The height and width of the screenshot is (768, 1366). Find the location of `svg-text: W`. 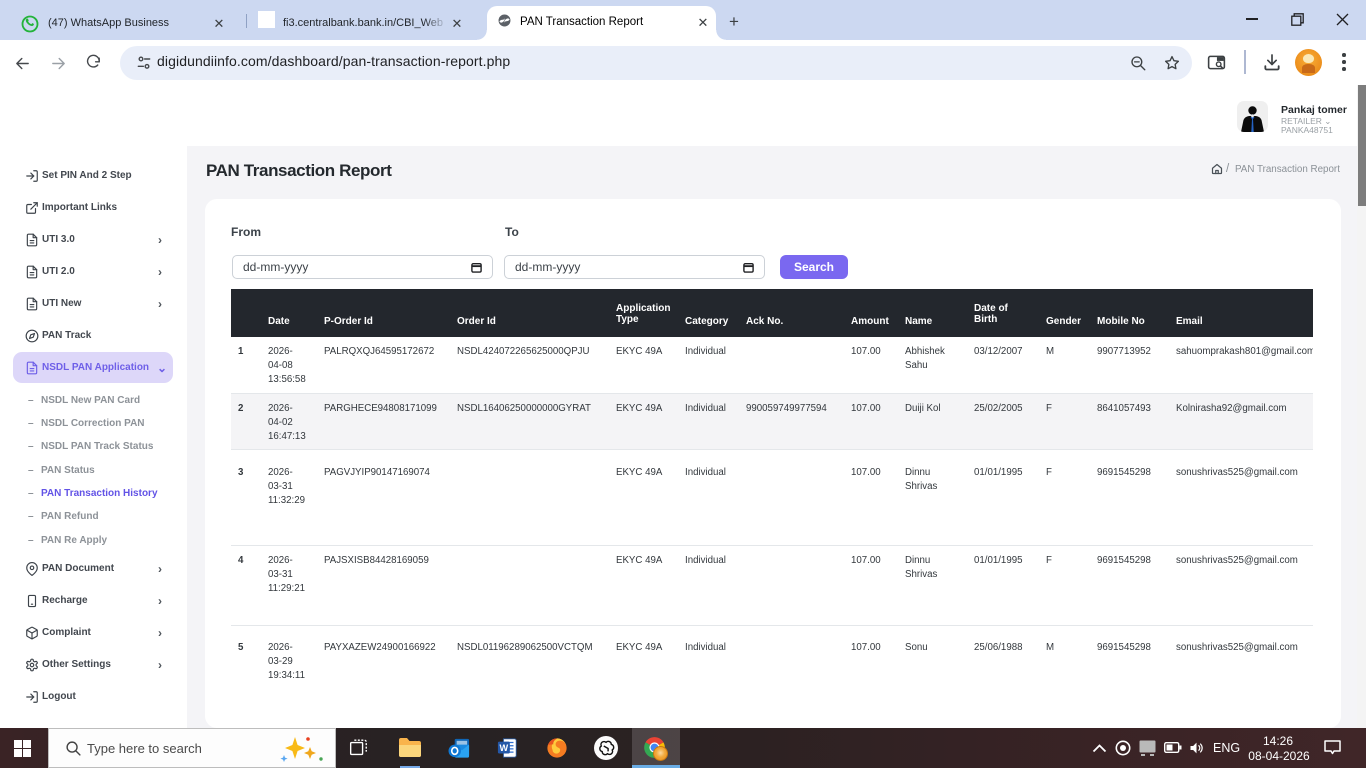

svg-text: W is located at coordinates (504, 748).